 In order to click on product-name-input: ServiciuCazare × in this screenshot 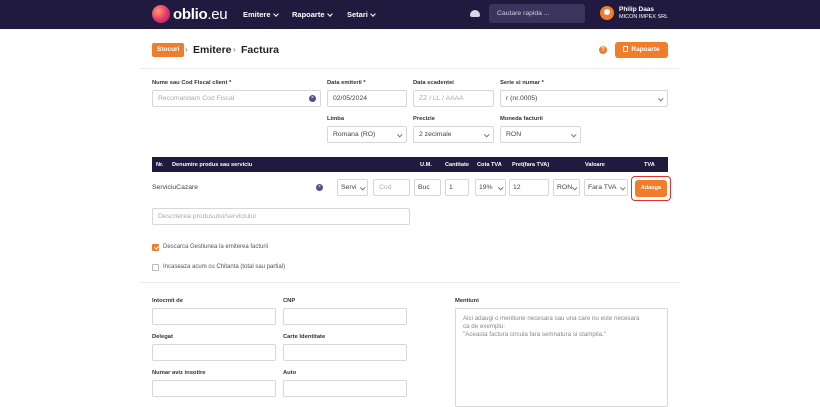, I will do `click(240, 187)`.